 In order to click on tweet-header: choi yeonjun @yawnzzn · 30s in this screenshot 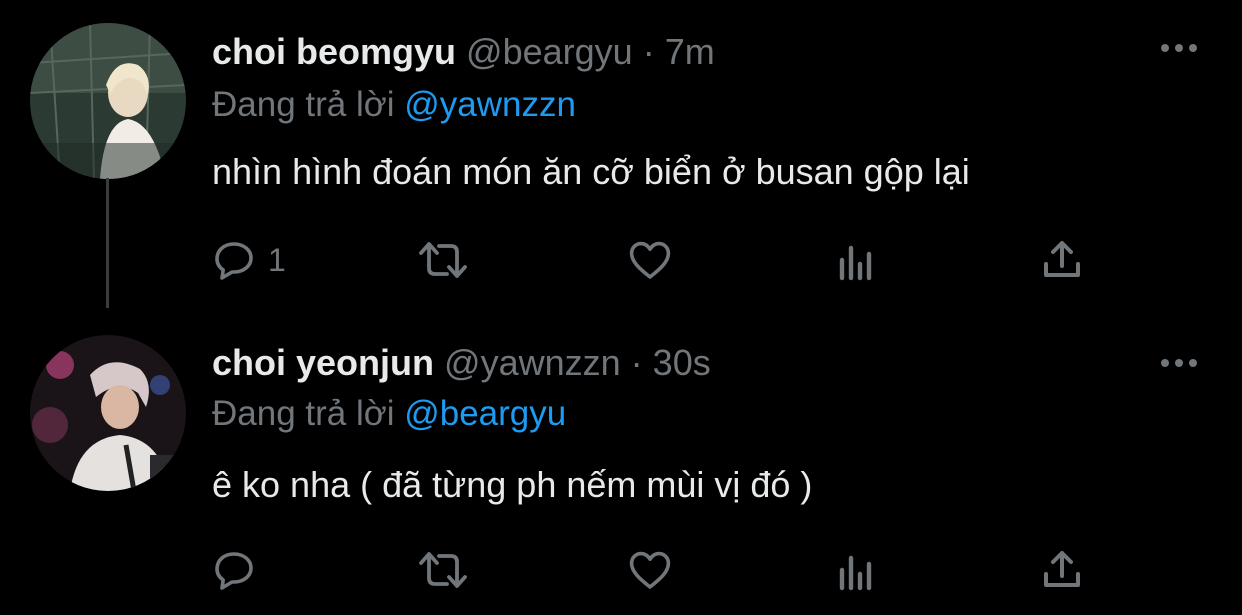, I will do `click(461, 363)`.